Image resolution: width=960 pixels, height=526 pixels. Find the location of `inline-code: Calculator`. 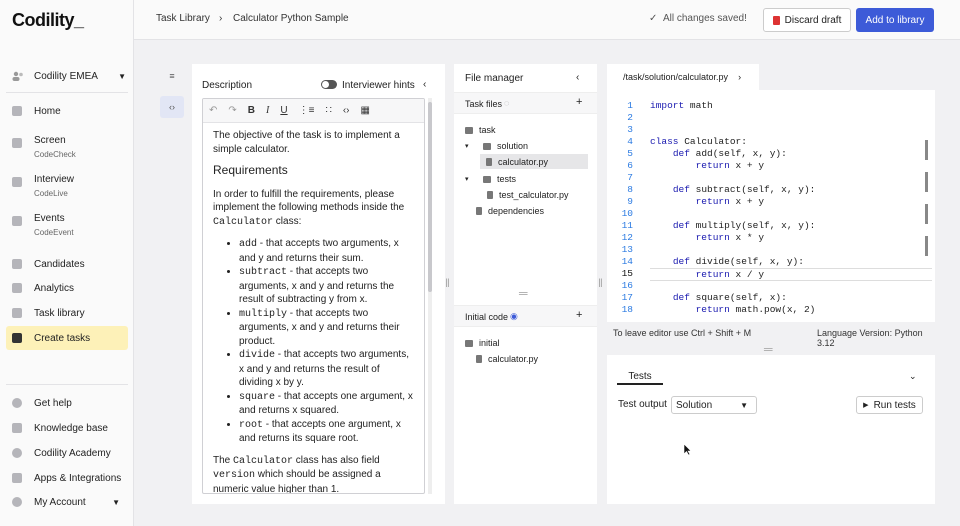

inline-code: Calculator is located at coordinates (263, 461).